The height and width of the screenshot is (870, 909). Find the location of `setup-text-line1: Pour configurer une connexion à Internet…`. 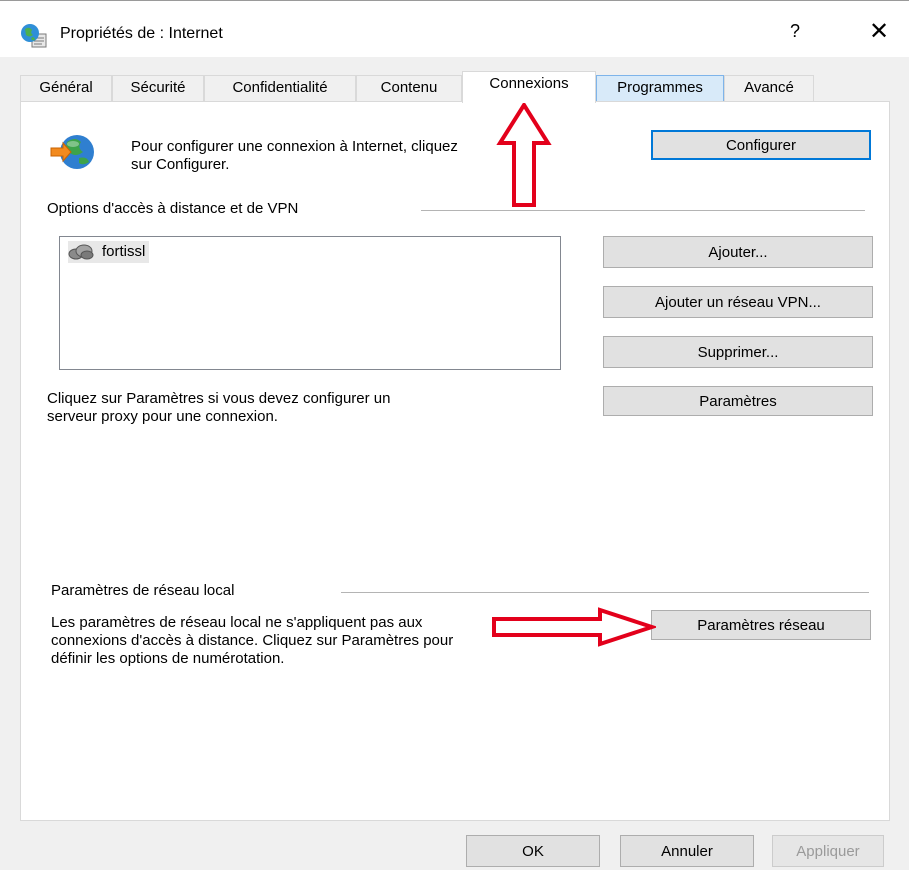

setup-text-line1: Pour configurer une connexion à Internet… is located at coordinates (294, 146).